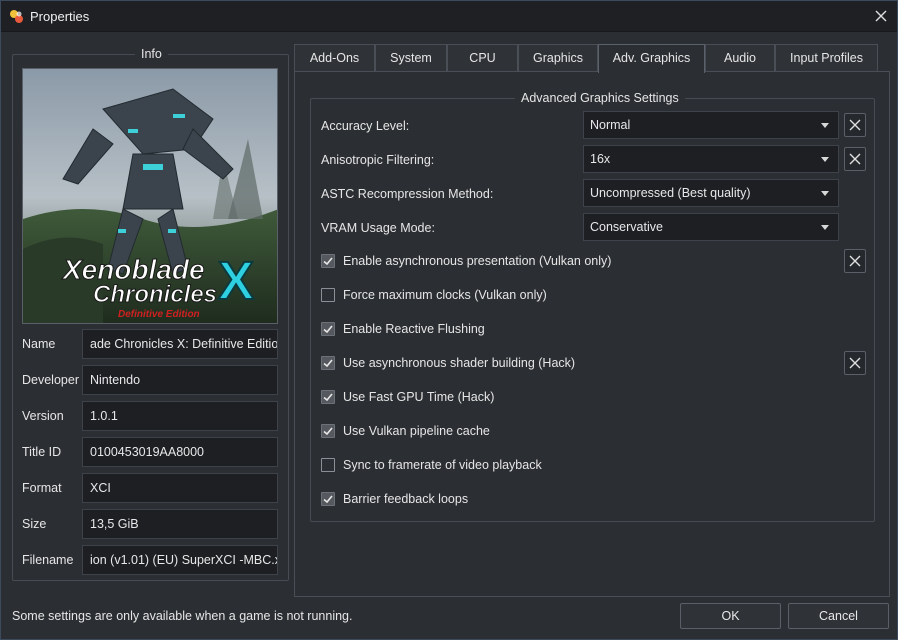 The image size is (898, 640). I want to click on svg-text: Chronicles, so click(155, 294).